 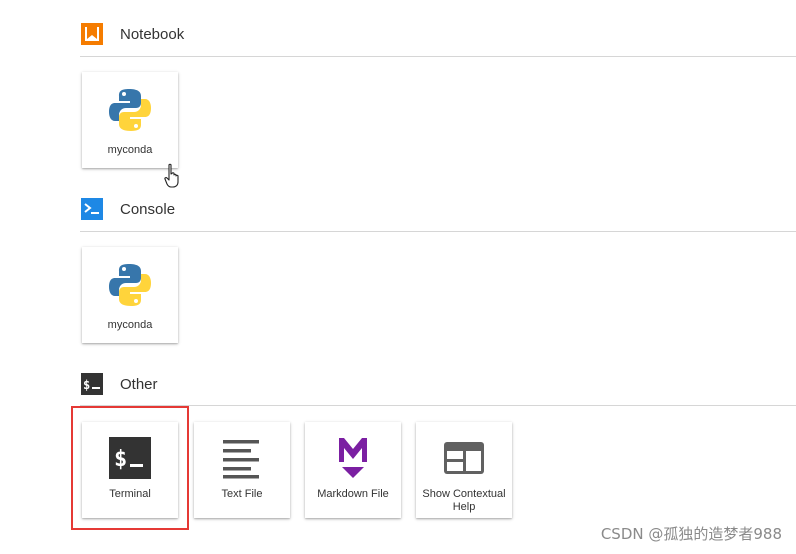 I want to click on section-title-console: Console, so click(x=148, y=209).